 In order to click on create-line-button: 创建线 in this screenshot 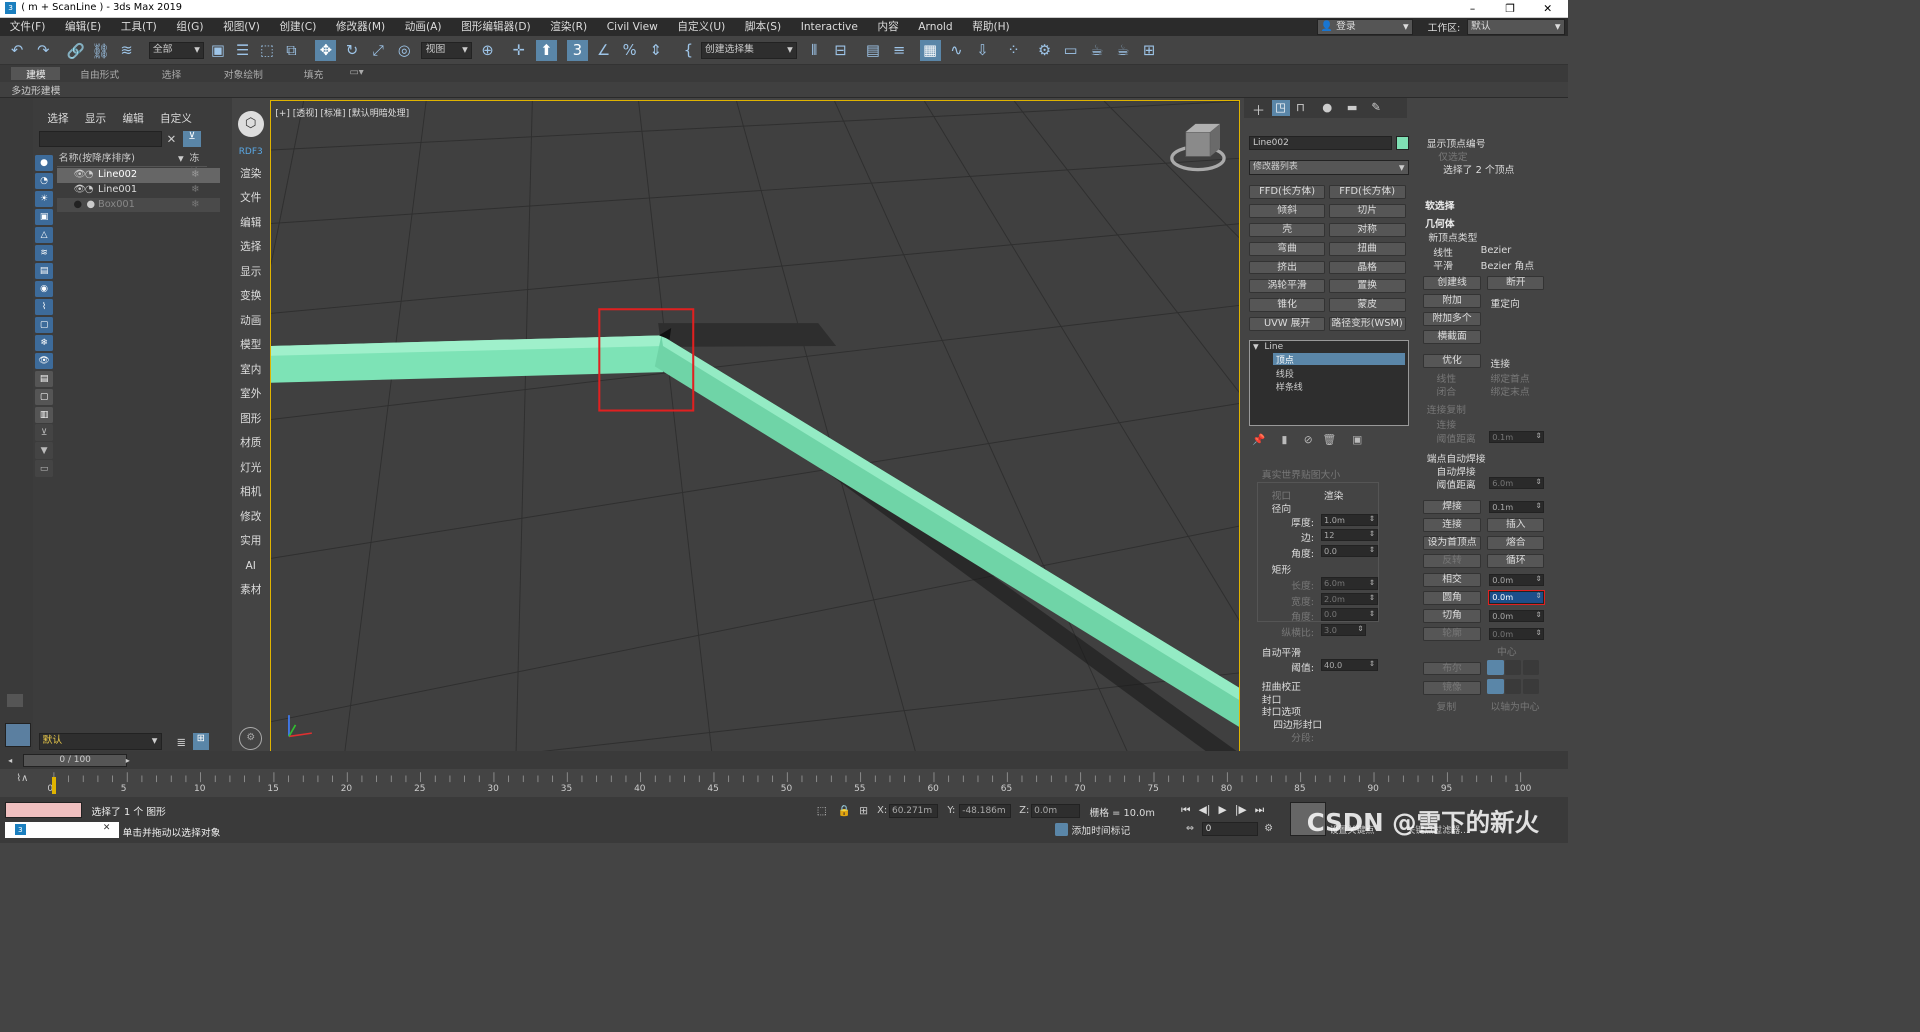, I will do `click(1452, 283)`.